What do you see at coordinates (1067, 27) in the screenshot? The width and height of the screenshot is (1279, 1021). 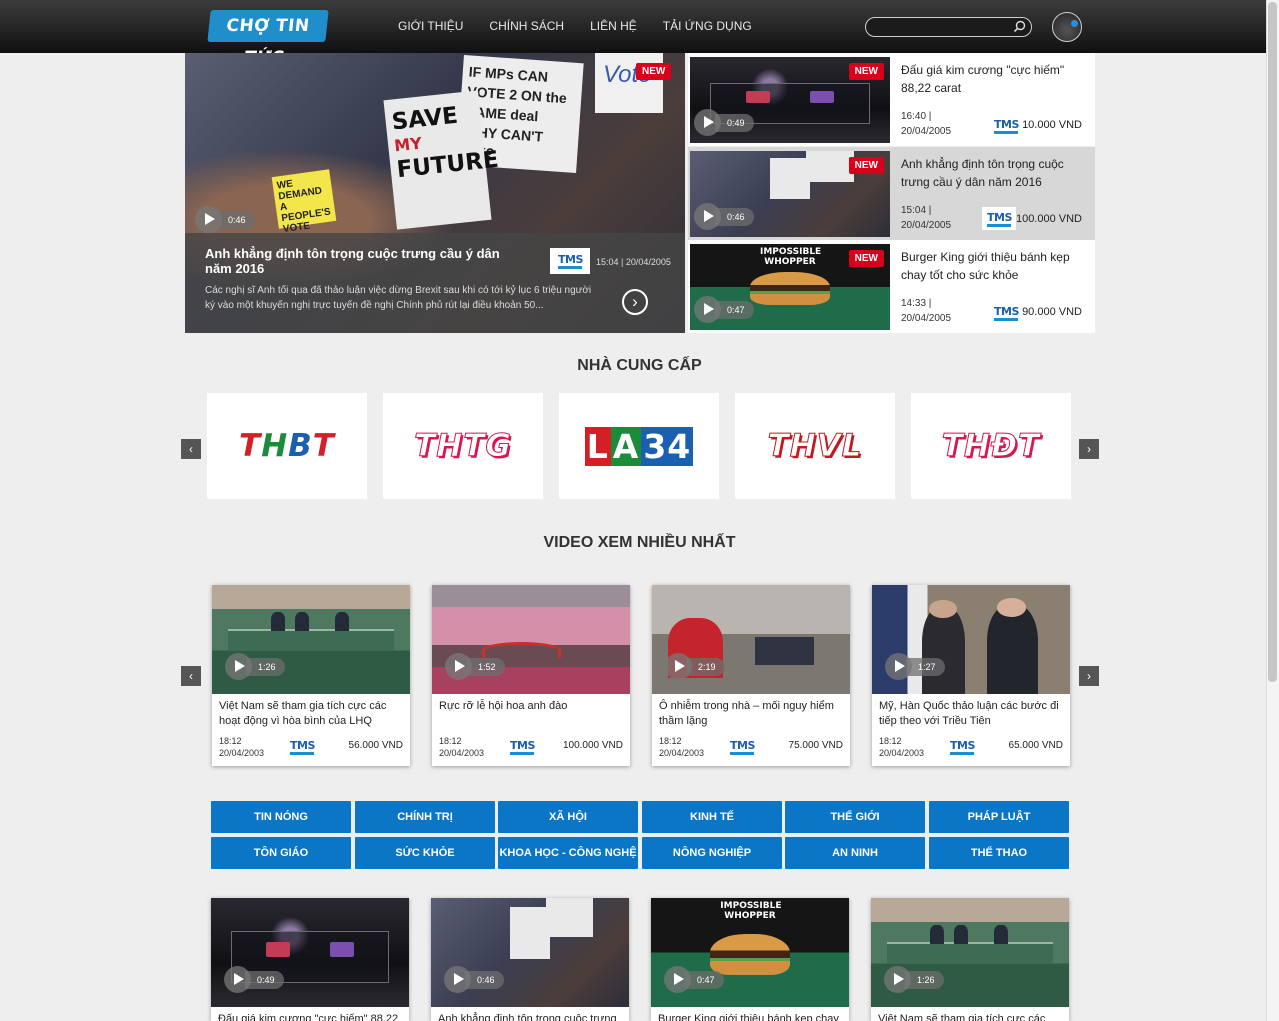 I see `user-avatar` at bounding box center [1067, 27].